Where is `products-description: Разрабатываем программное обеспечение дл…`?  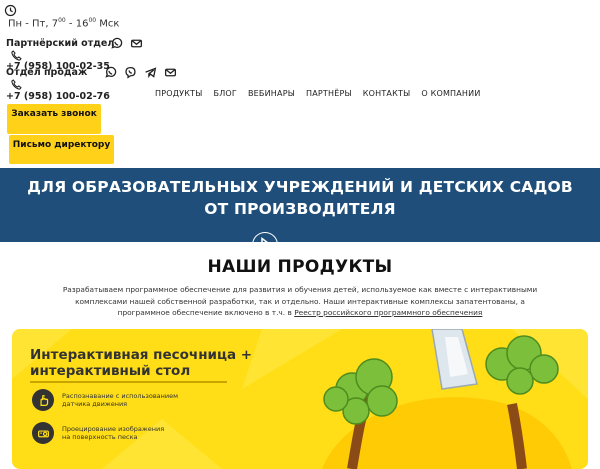
products-description: Разрабатываем программное обеспечение дл… is located at coordinates (300, 301).